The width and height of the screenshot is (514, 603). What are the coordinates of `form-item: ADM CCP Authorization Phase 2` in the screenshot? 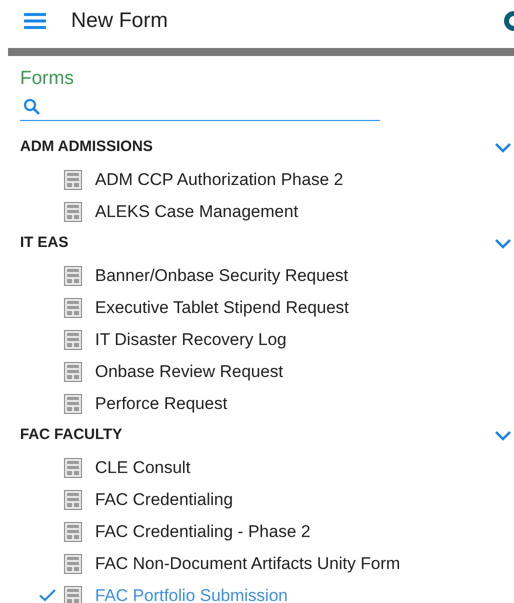 It's located at (257, 180).